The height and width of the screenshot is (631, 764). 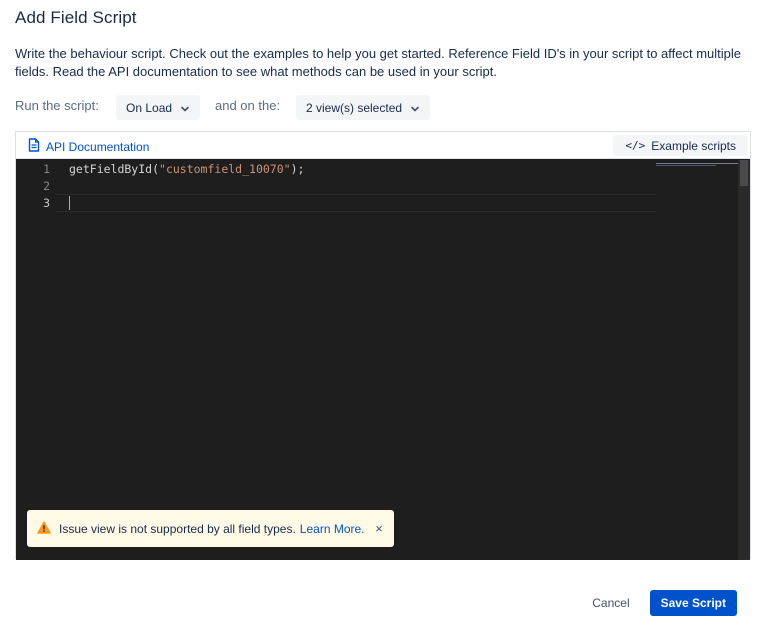 What do you see at coordinates (356, 203) in the screenshot?
I see `current-line-highlight` at bounding box center [356, 203].